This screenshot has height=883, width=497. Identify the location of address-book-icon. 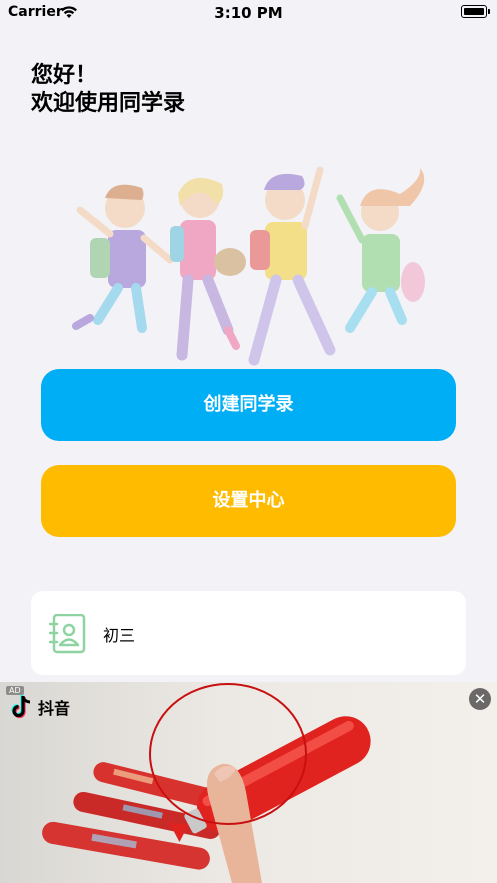
(67, 635).